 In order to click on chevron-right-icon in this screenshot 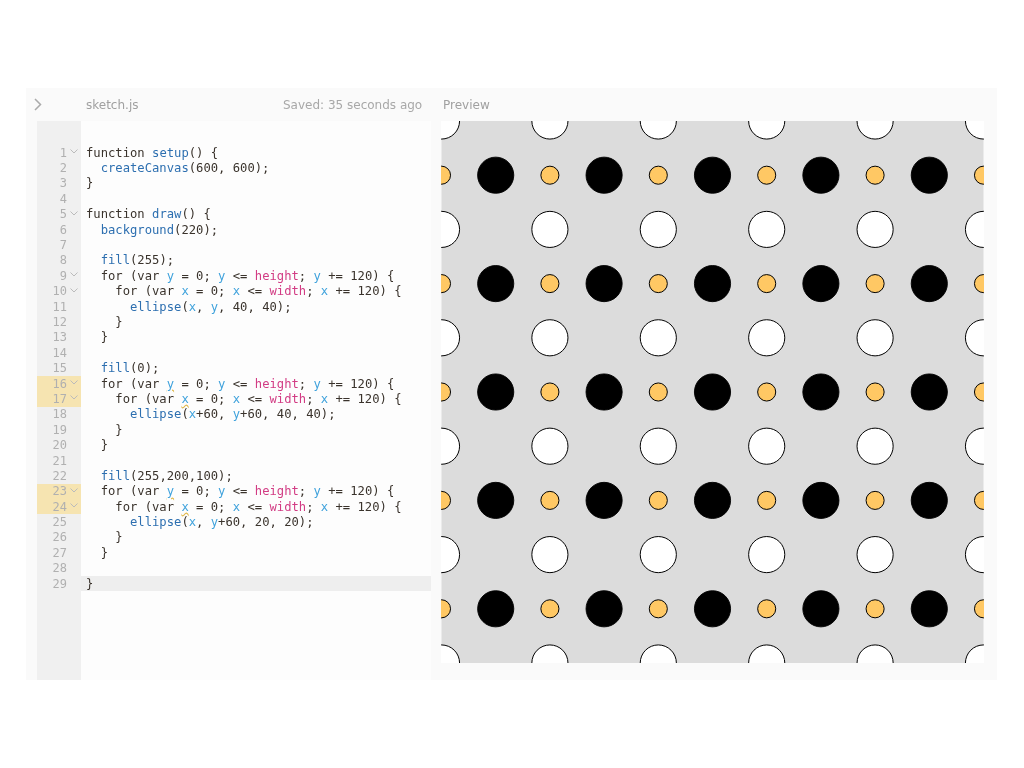, I will do `click(38, 104)`.